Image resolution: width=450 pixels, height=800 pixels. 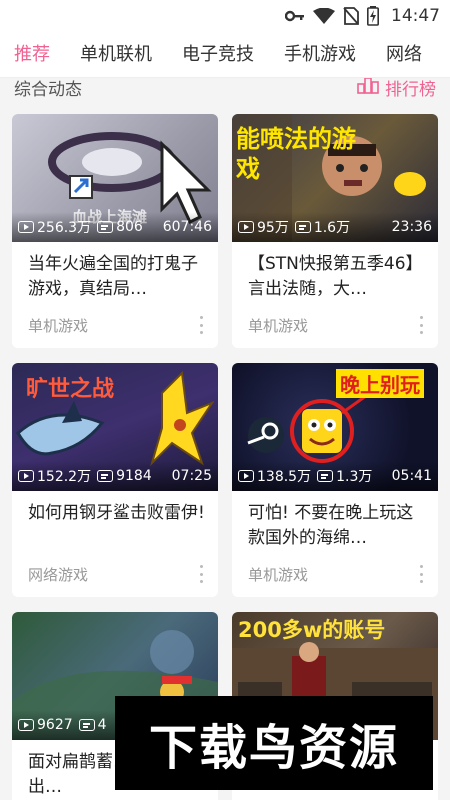 I want to click on thumbnail-caption: 晚上别玩, so click(x=380, y=383).